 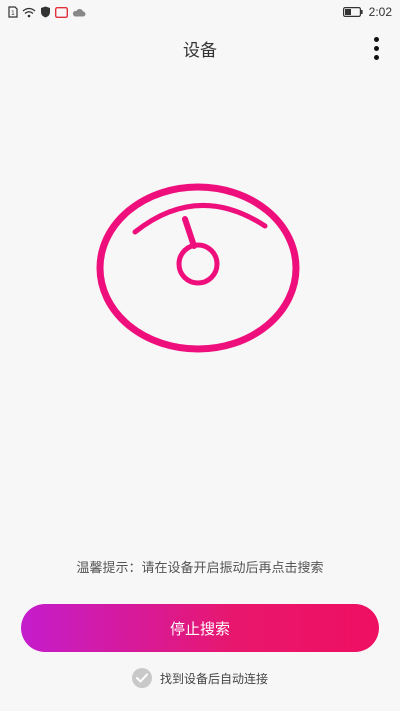 I want to click on stop-search-button: 停止搜索, so click(x=200, y=628).